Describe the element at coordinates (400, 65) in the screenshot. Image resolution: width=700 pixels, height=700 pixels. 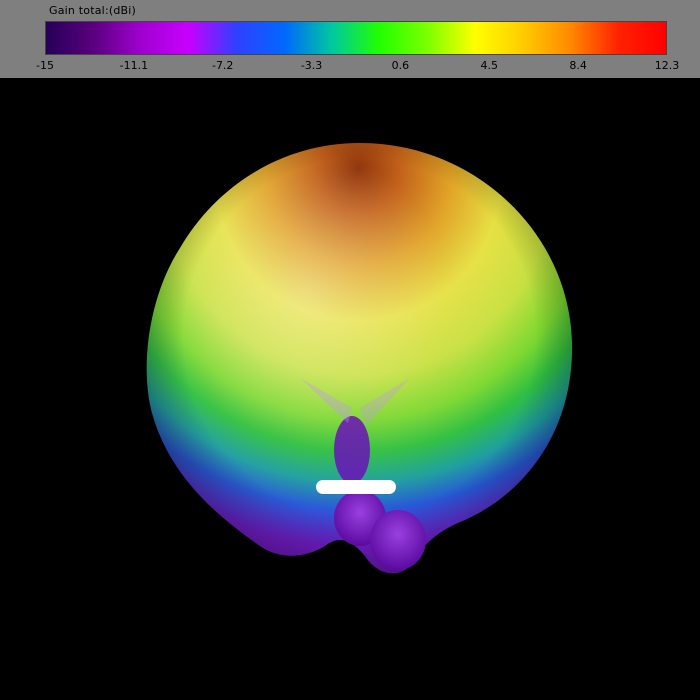
I see `colorbar-tick-label: 0.6` at that location.